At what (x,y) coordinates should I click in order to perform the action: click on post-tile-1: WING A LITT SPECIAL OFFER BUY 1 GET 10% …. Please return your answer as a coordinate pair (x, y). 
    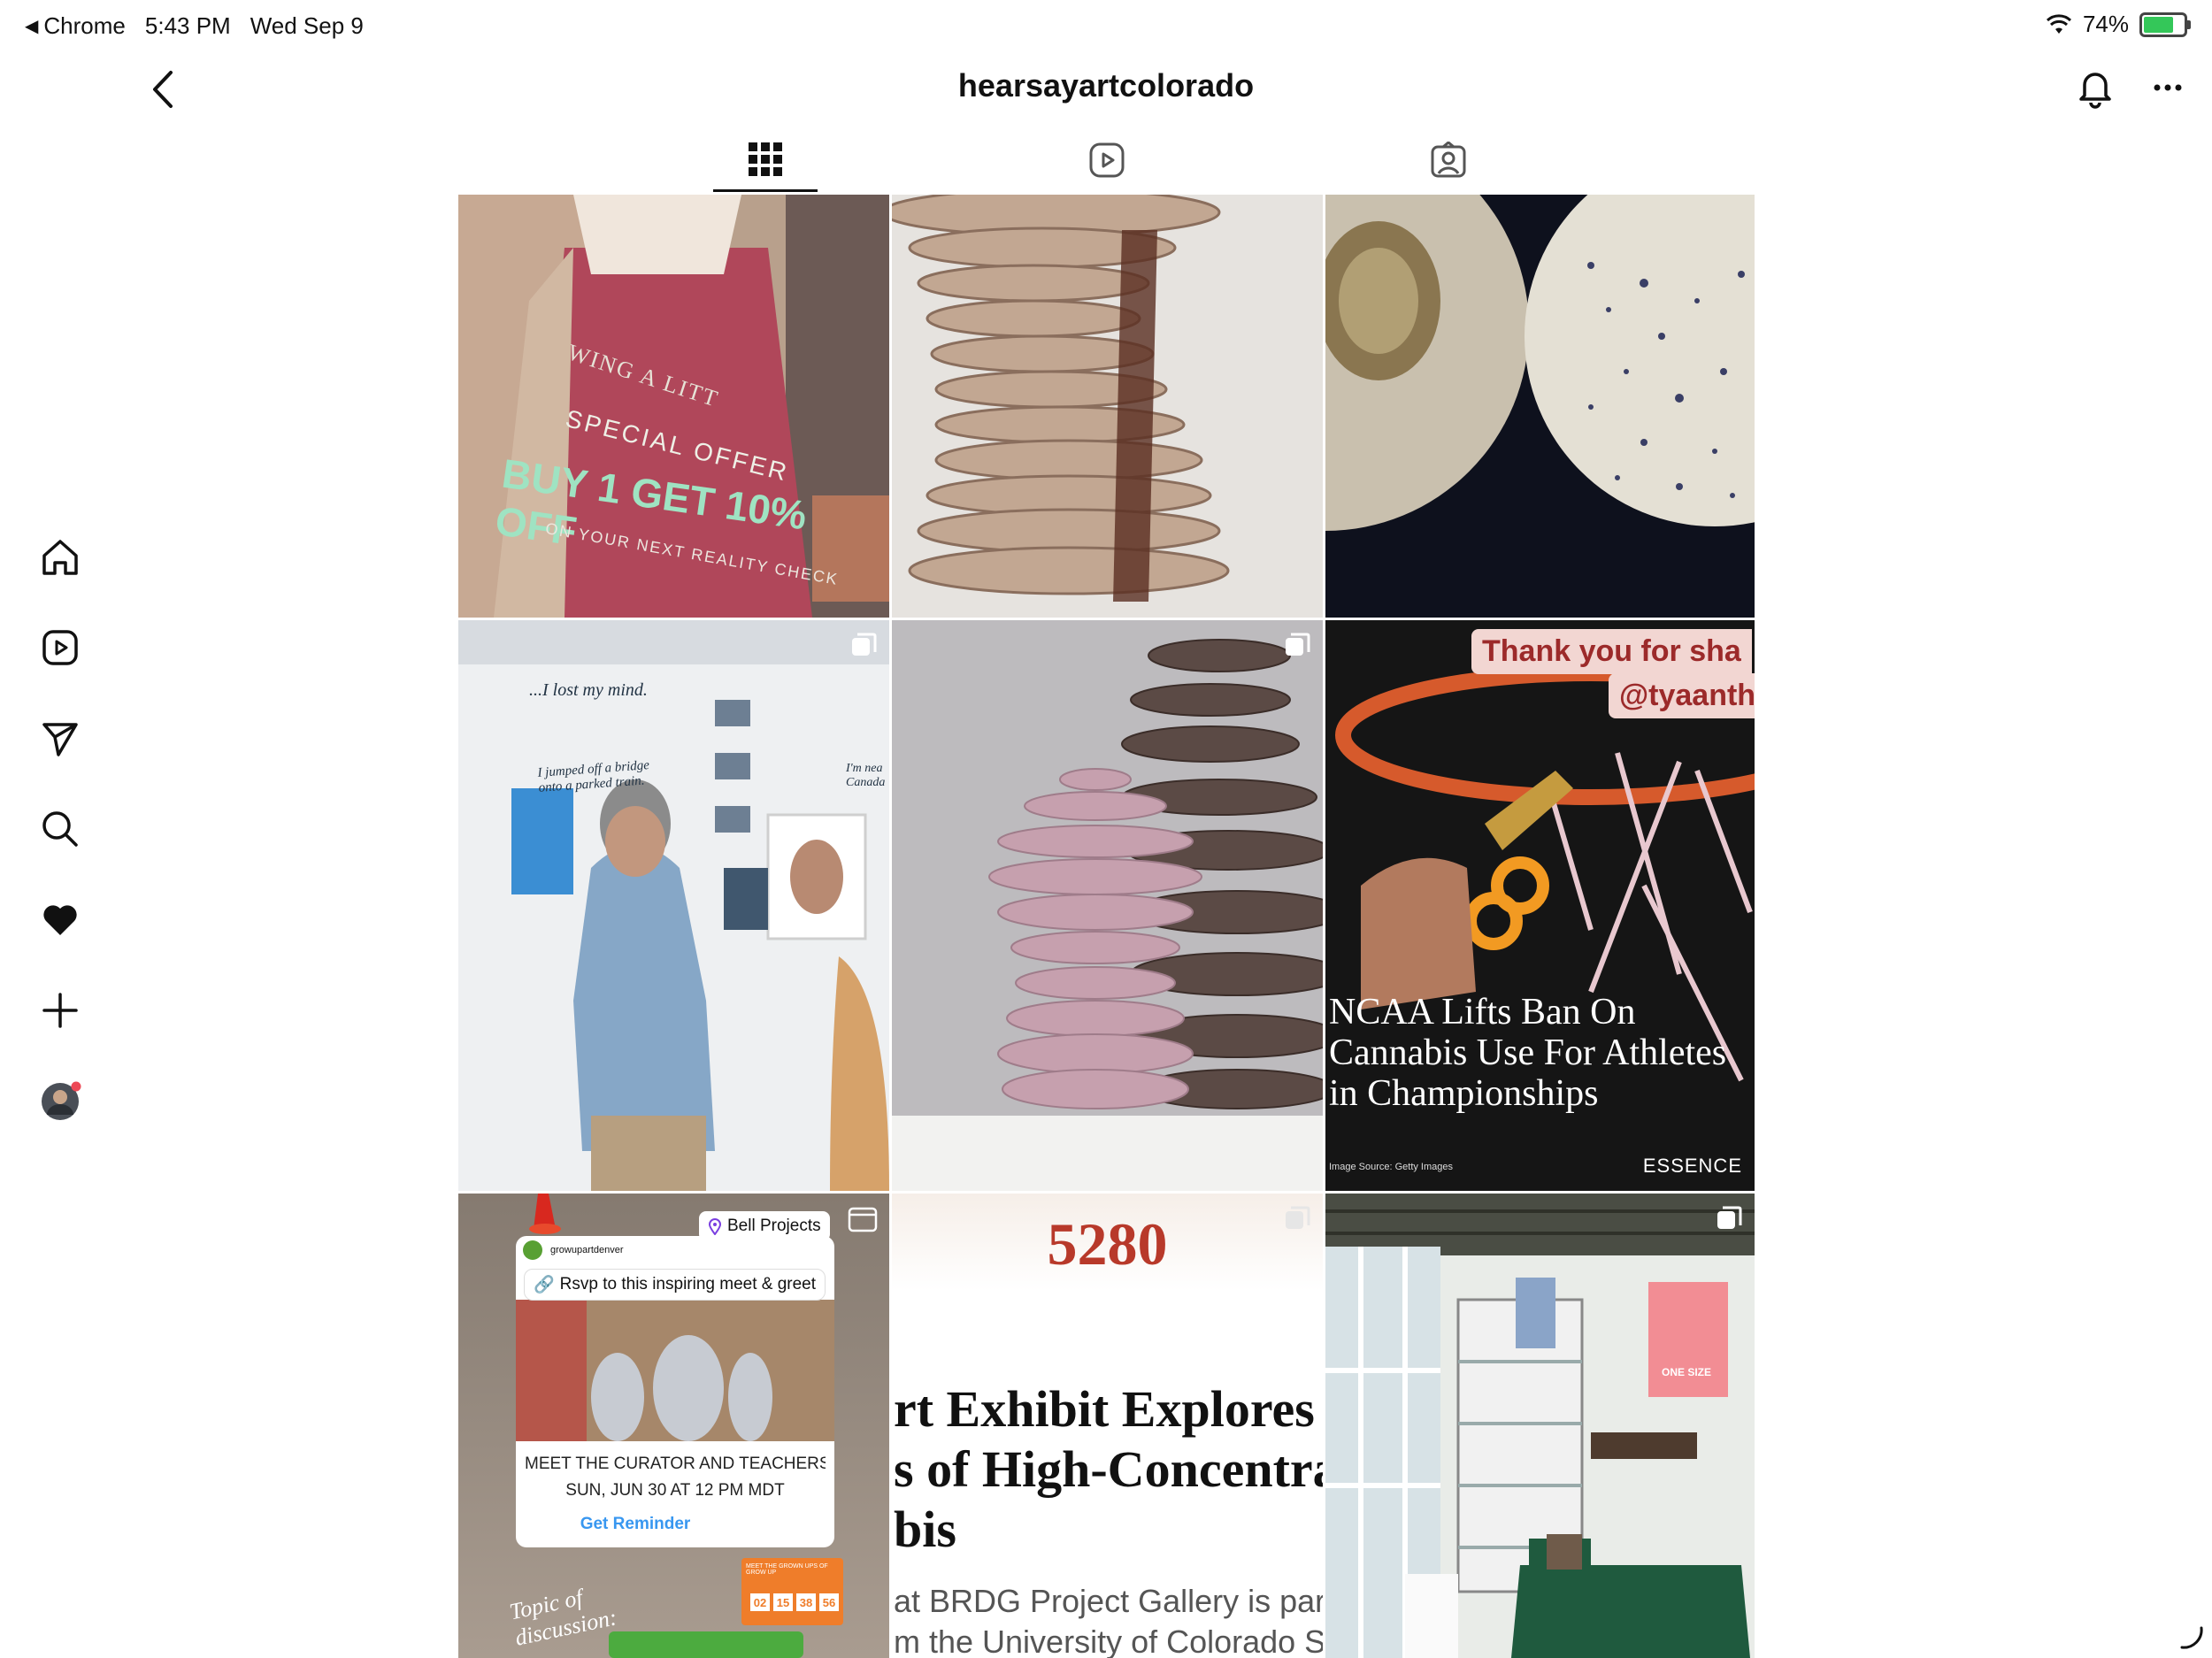
    Looking at the image, I should click on (674, 407).